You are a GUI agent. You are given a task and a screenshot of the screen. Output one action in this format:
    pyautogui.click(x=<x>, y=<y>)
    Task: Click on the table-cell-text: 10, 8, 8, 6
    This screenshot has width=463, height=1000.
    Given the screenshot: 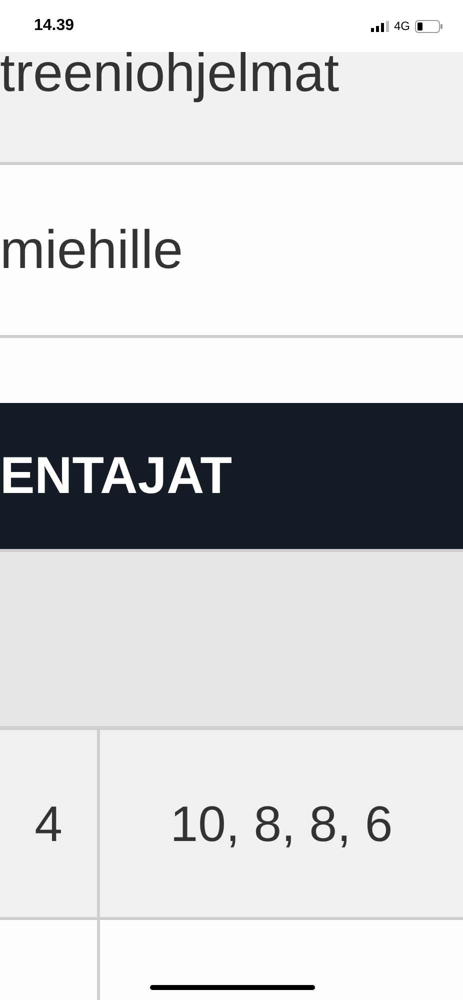 What is the action you would take?
    pyautogui.click(x=281, y=824)
    